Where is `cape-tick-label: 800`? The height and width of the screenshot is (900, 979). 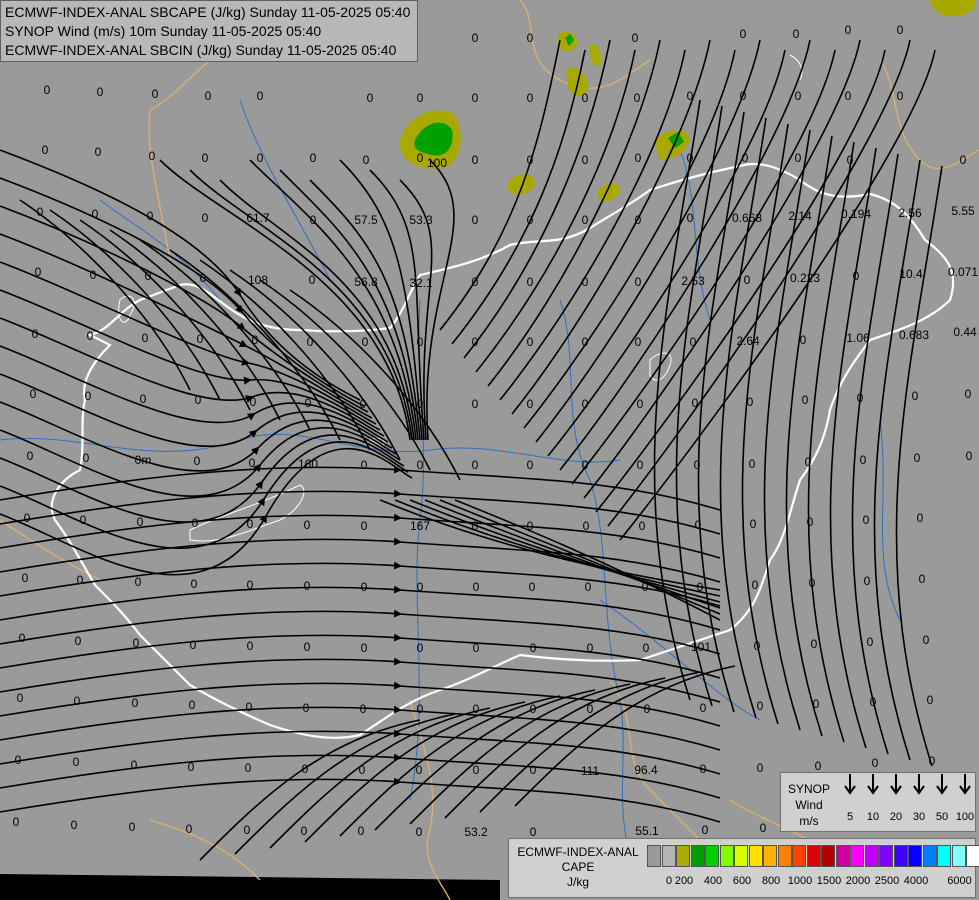
cape-tick-label: 800 is located at coordinates (771, 881).